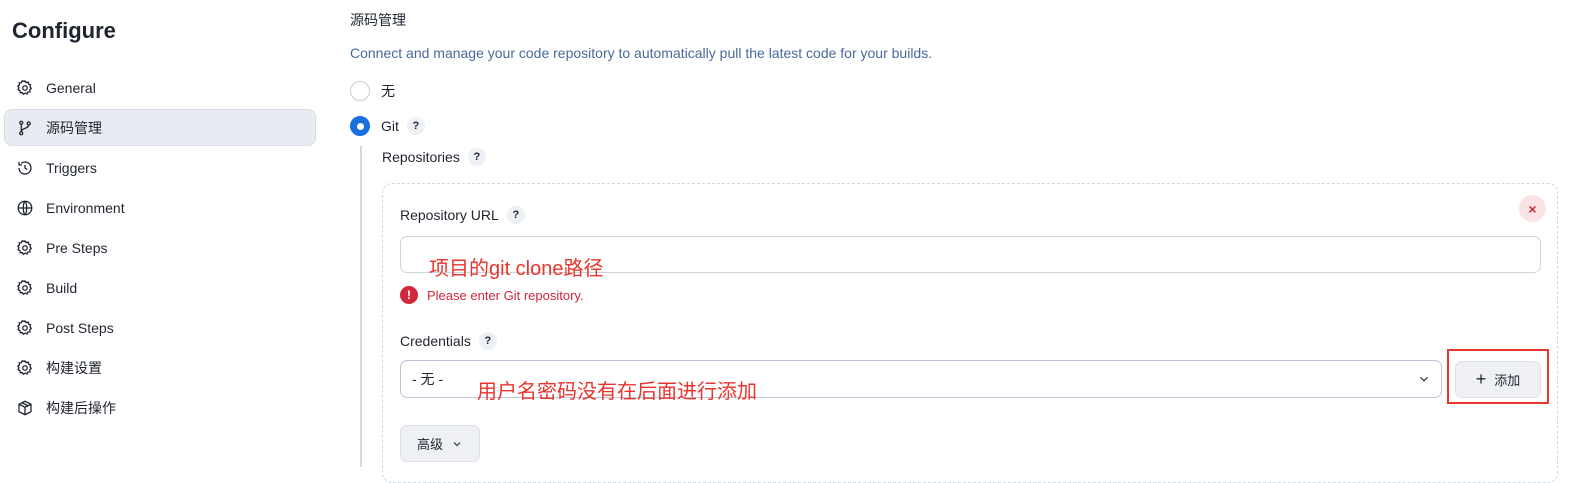 This screenshot has width=1576, height=483. I want to click on repositories-label: Repositories ?, so click(434, 157).